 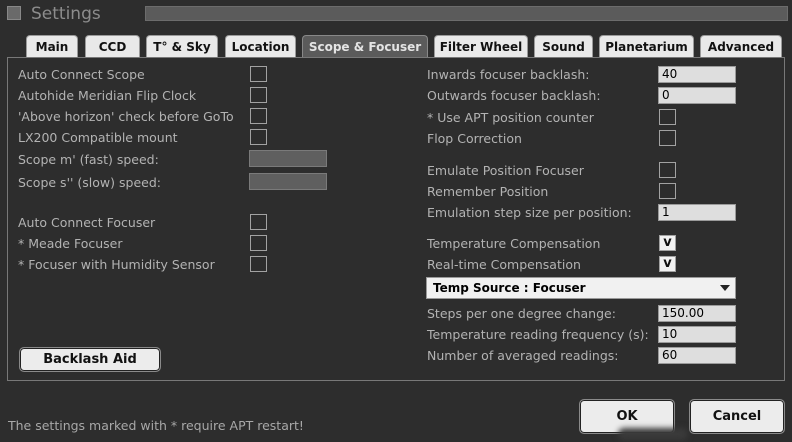 What do you see at coordinates (646, 46) in the screenshot?
I see `tab-planetarium: Planetarium` at bounding box center [646, 46].